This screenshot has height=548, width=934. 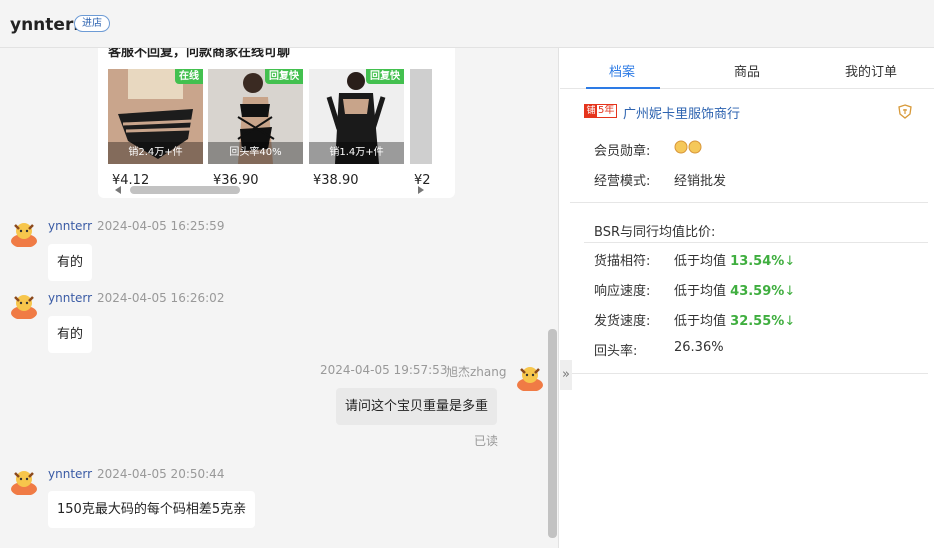 I want to click on scroll-thumb, so click(x=185, y=190).